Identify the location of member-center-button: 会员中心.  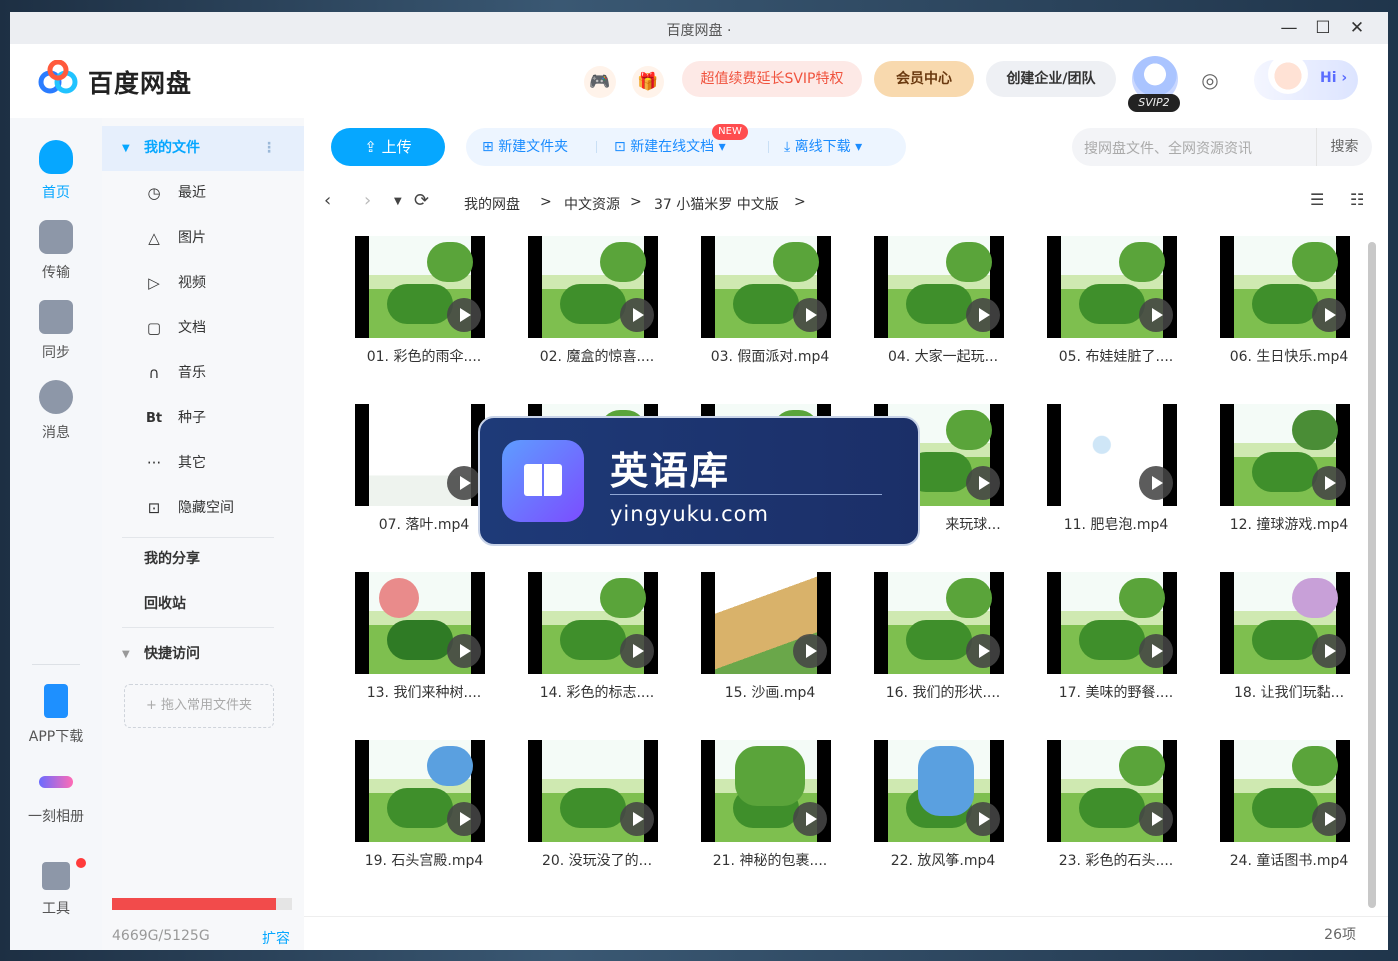
(924, 79).